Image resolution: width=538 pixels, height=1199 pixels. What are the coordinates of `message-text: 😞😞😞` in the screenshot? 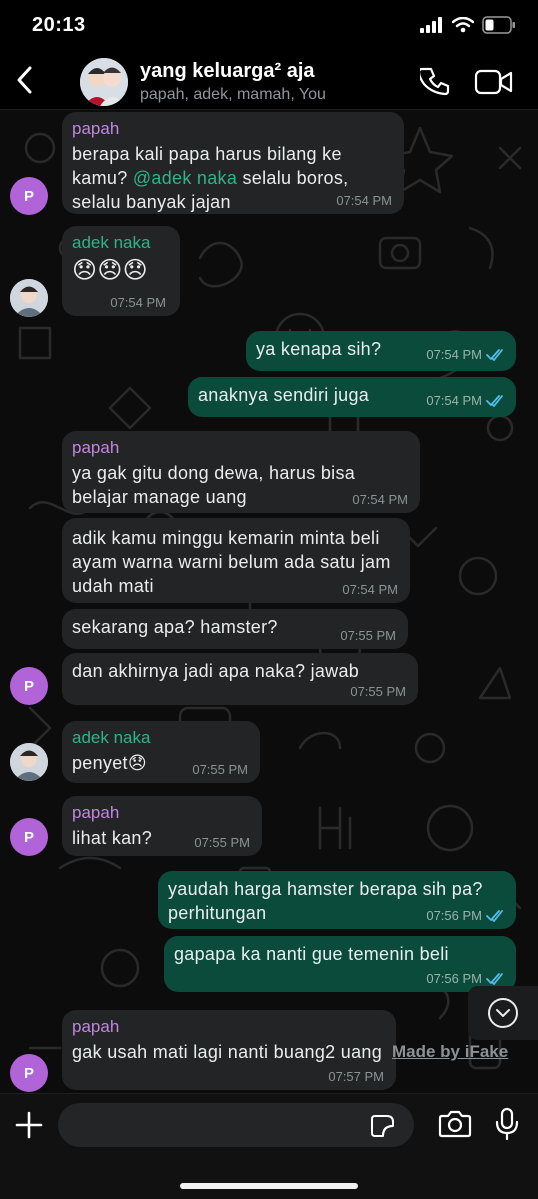 It's located at (110, 270).